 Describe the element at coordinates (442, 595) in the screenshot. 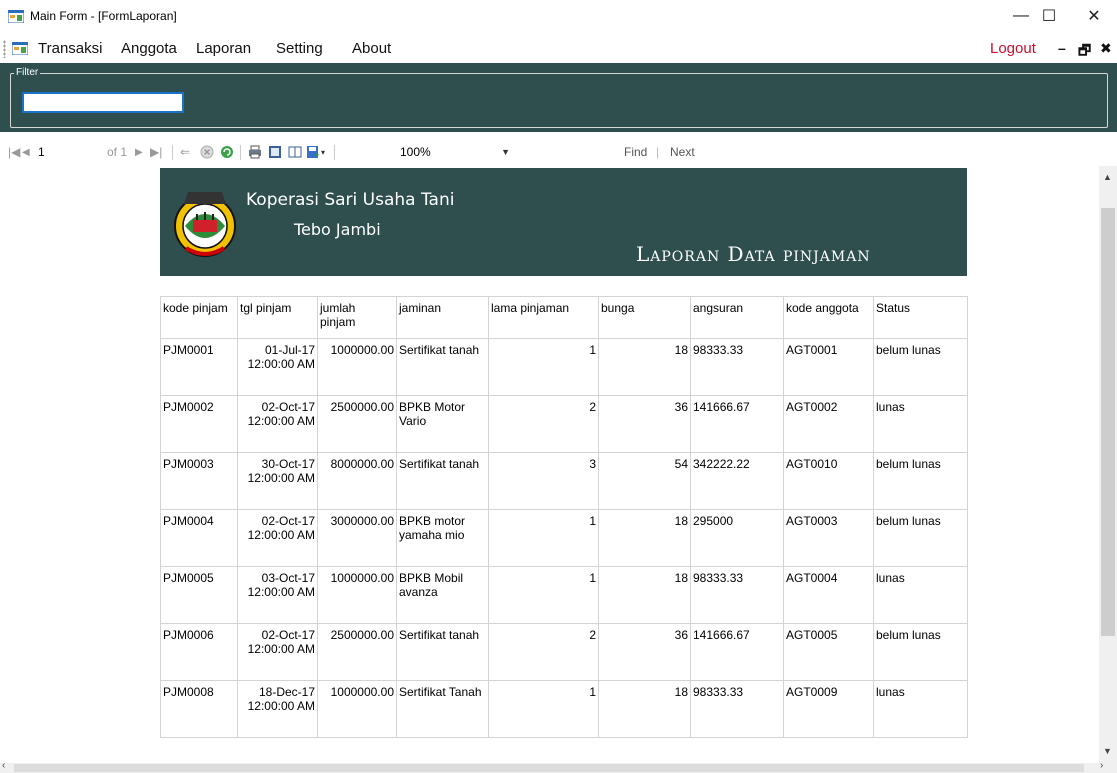

I see `table-cell: BPKB Mobil avanza` at that location.